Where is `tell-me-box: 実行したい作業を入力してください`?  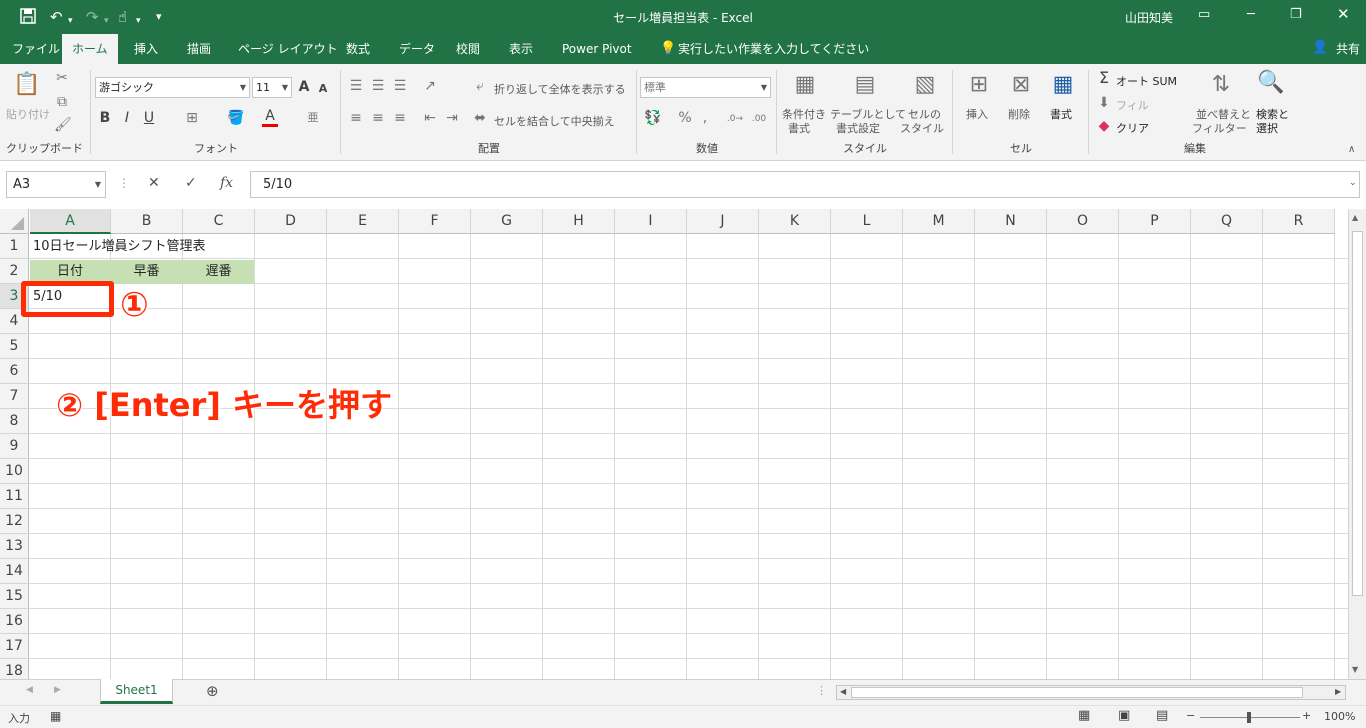
tell-me-box: 実行したい作業を入力してください is located at coordinates (773, 49).